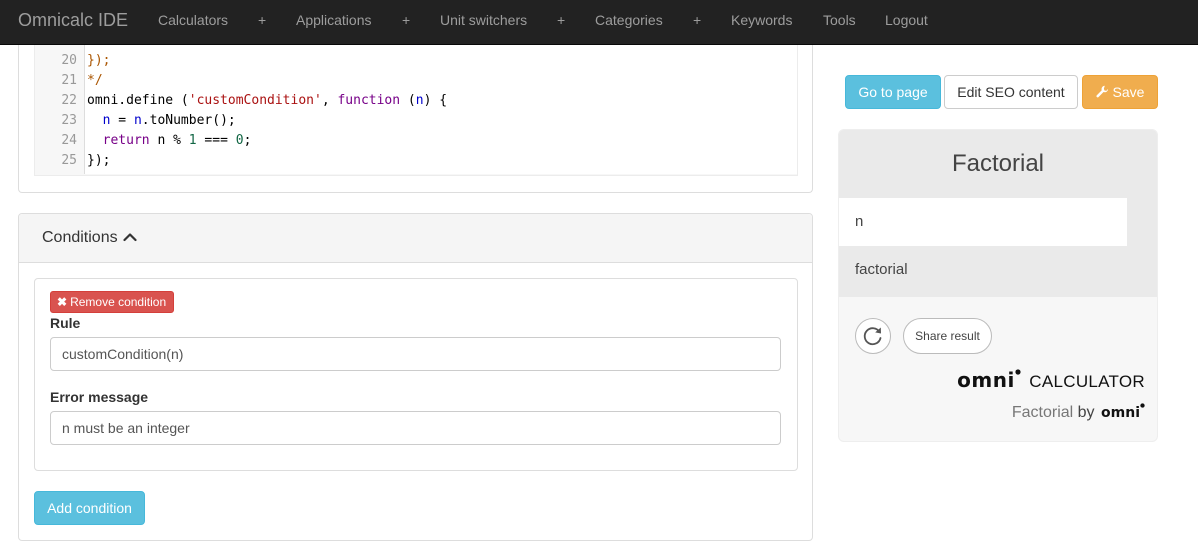 This screenshot has width=1198, height=548. I want to click on line-number-gutter: 20 21 22 23 24 25, so click(60, 109).